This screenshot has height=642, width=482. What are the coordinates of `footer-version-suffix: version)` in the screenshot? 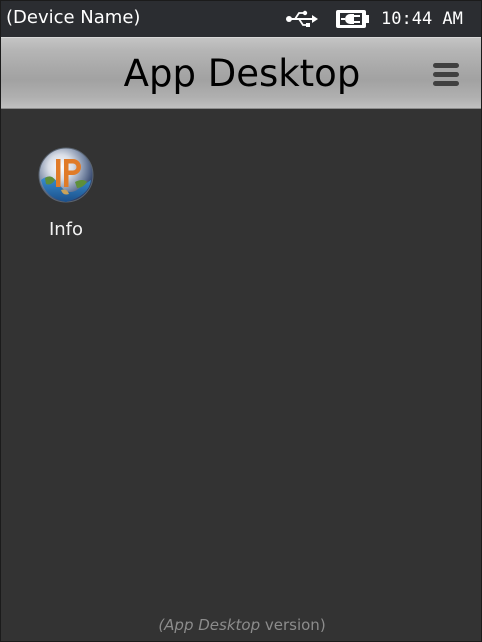 It's located at (293, 625).